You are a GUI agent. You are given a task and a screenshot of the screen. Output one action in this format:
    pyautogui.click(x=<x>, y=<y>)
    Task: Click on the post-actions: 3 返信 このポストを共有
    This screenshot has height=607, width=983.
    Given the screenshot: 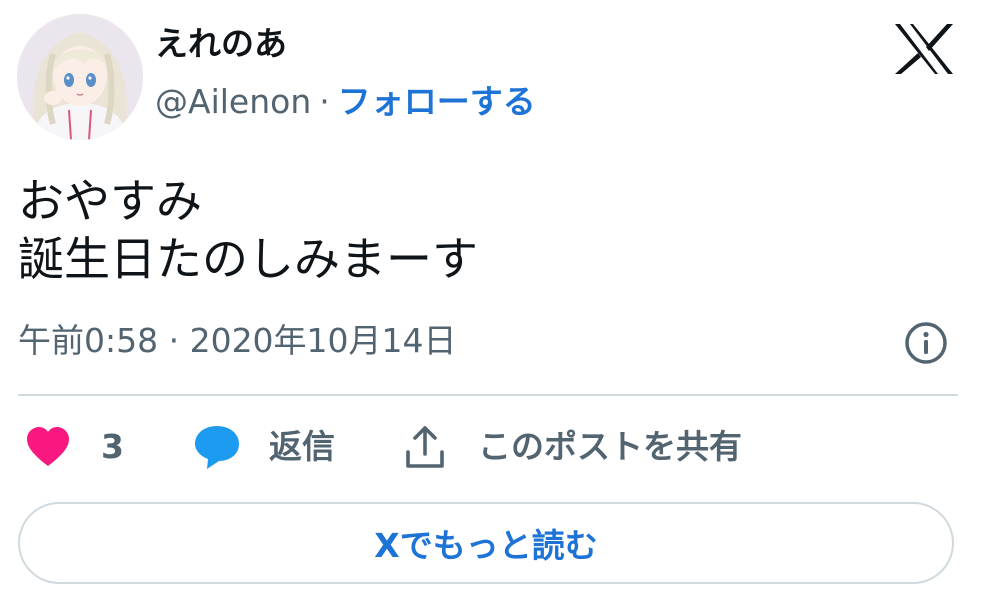 What is the action you would take?
    pyautogui.click(x=491, y=448)
    